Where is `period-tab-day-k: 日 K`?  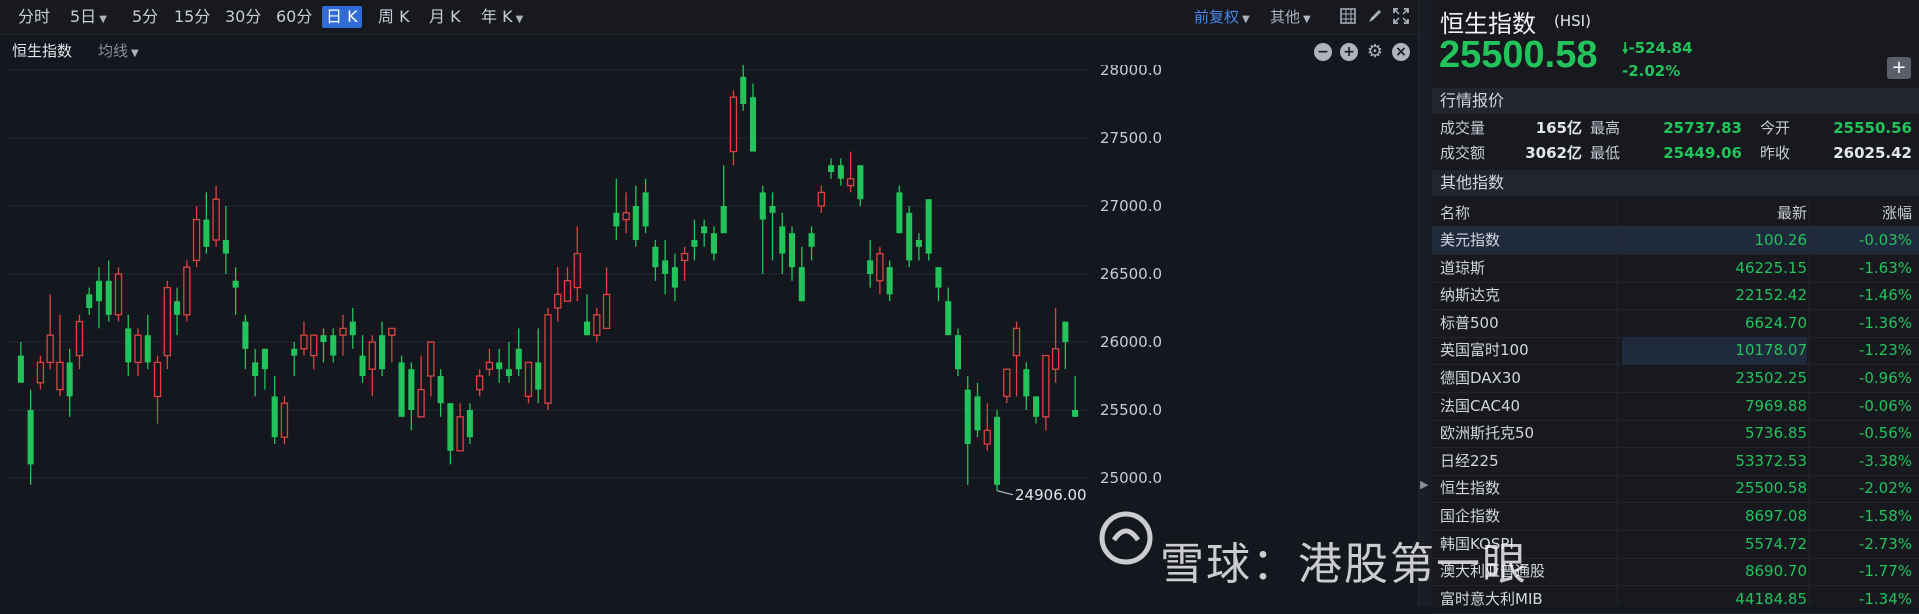
period-tab-day-k: 日 K is located at coordinates (342, 17).